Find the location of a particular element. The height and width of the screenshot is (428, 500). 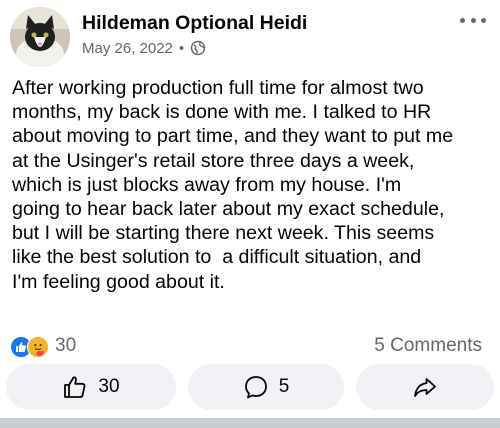

post-actions: 30 5 is located at coordinates (250, 387).